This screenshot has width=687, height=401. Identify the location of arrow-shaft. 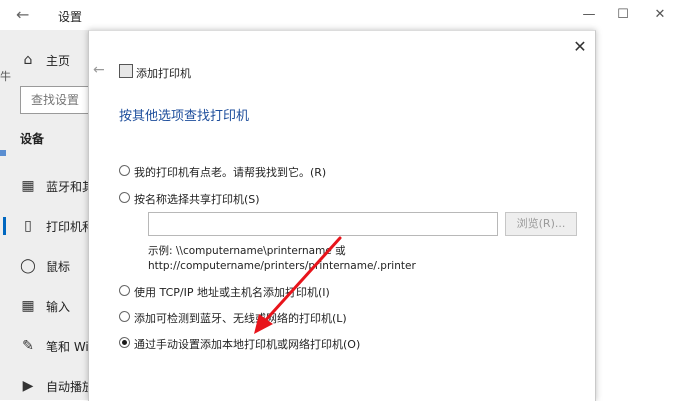
(302, 280).